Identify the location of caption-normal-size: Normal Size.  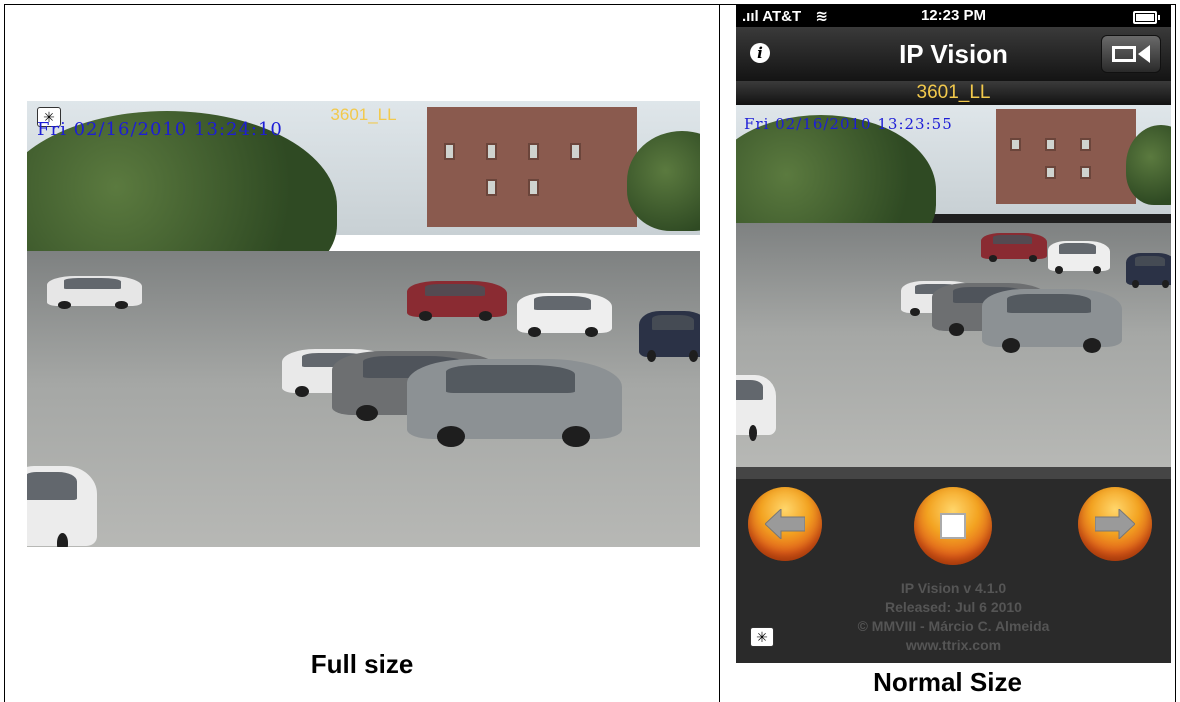
(947, 682).